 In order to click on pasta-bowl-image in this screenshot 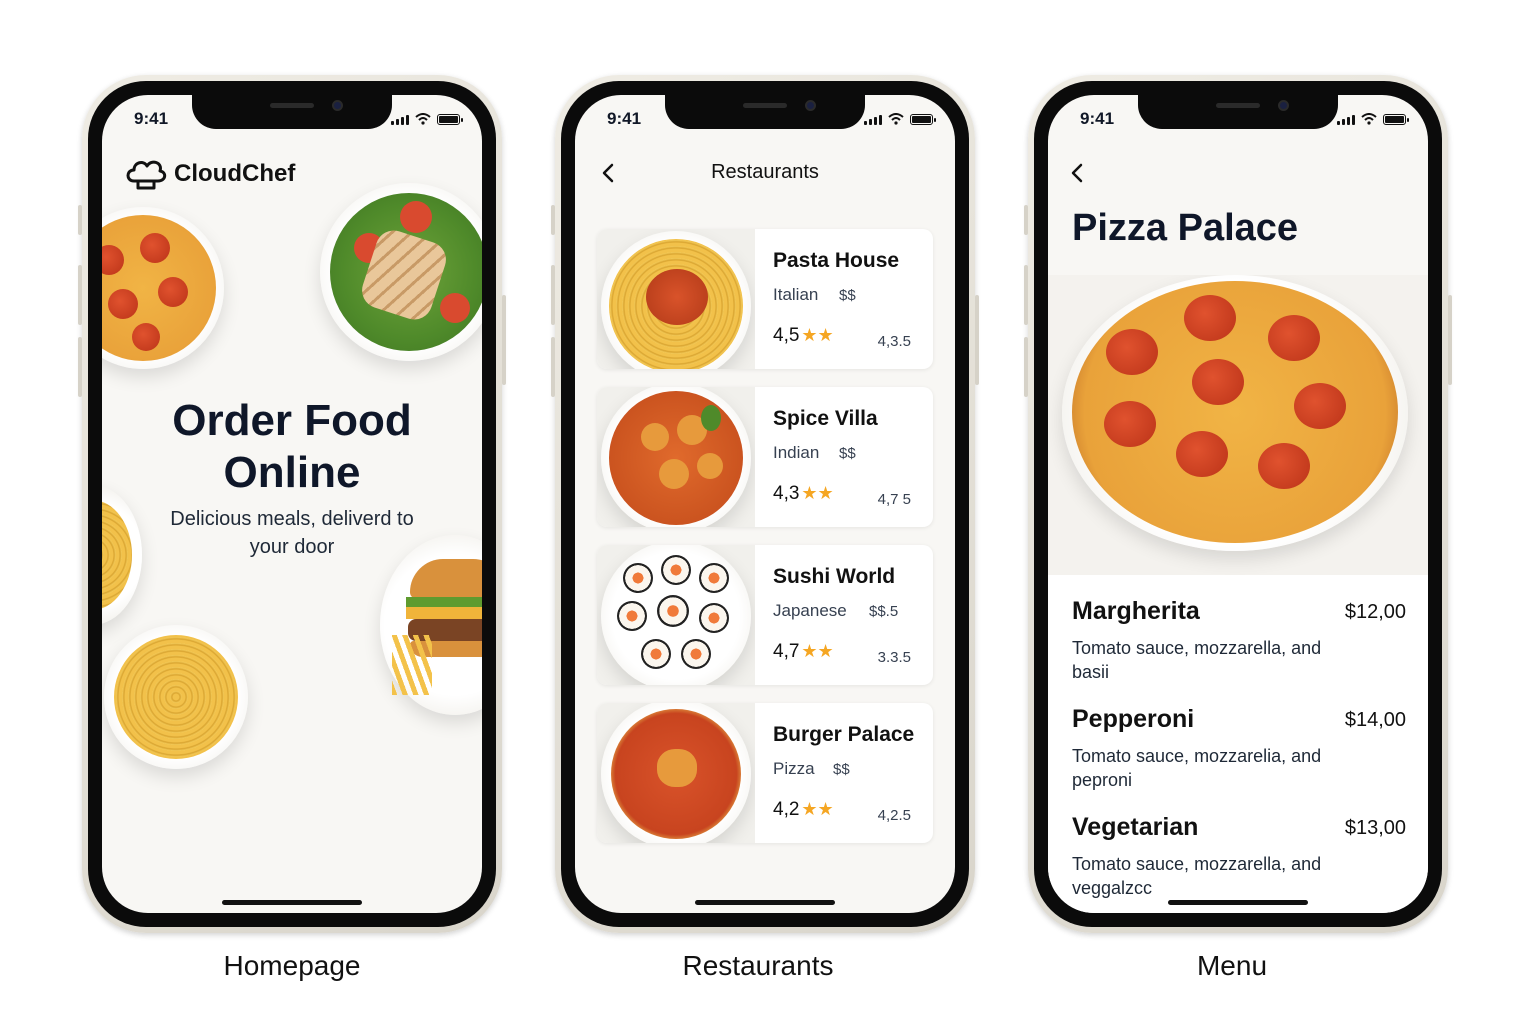, I will do `click(176, 697)`.